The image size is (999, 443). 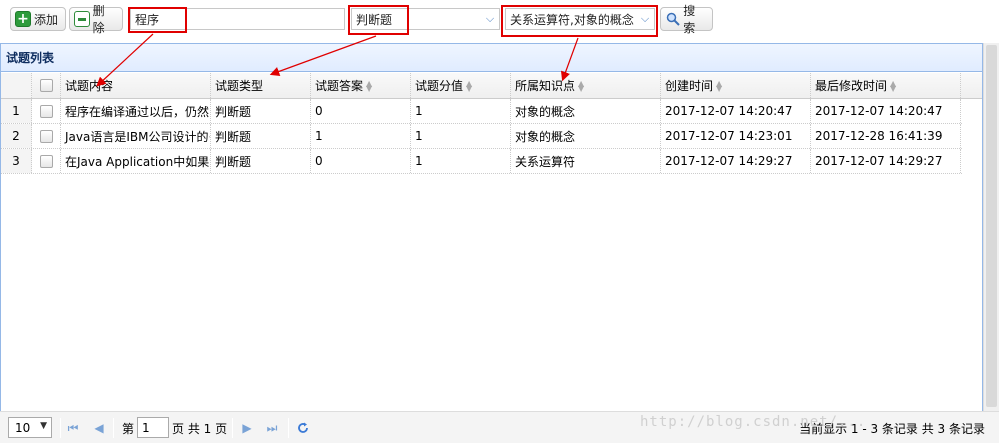 I want to click on search-icon, so click(x=672, y=19).